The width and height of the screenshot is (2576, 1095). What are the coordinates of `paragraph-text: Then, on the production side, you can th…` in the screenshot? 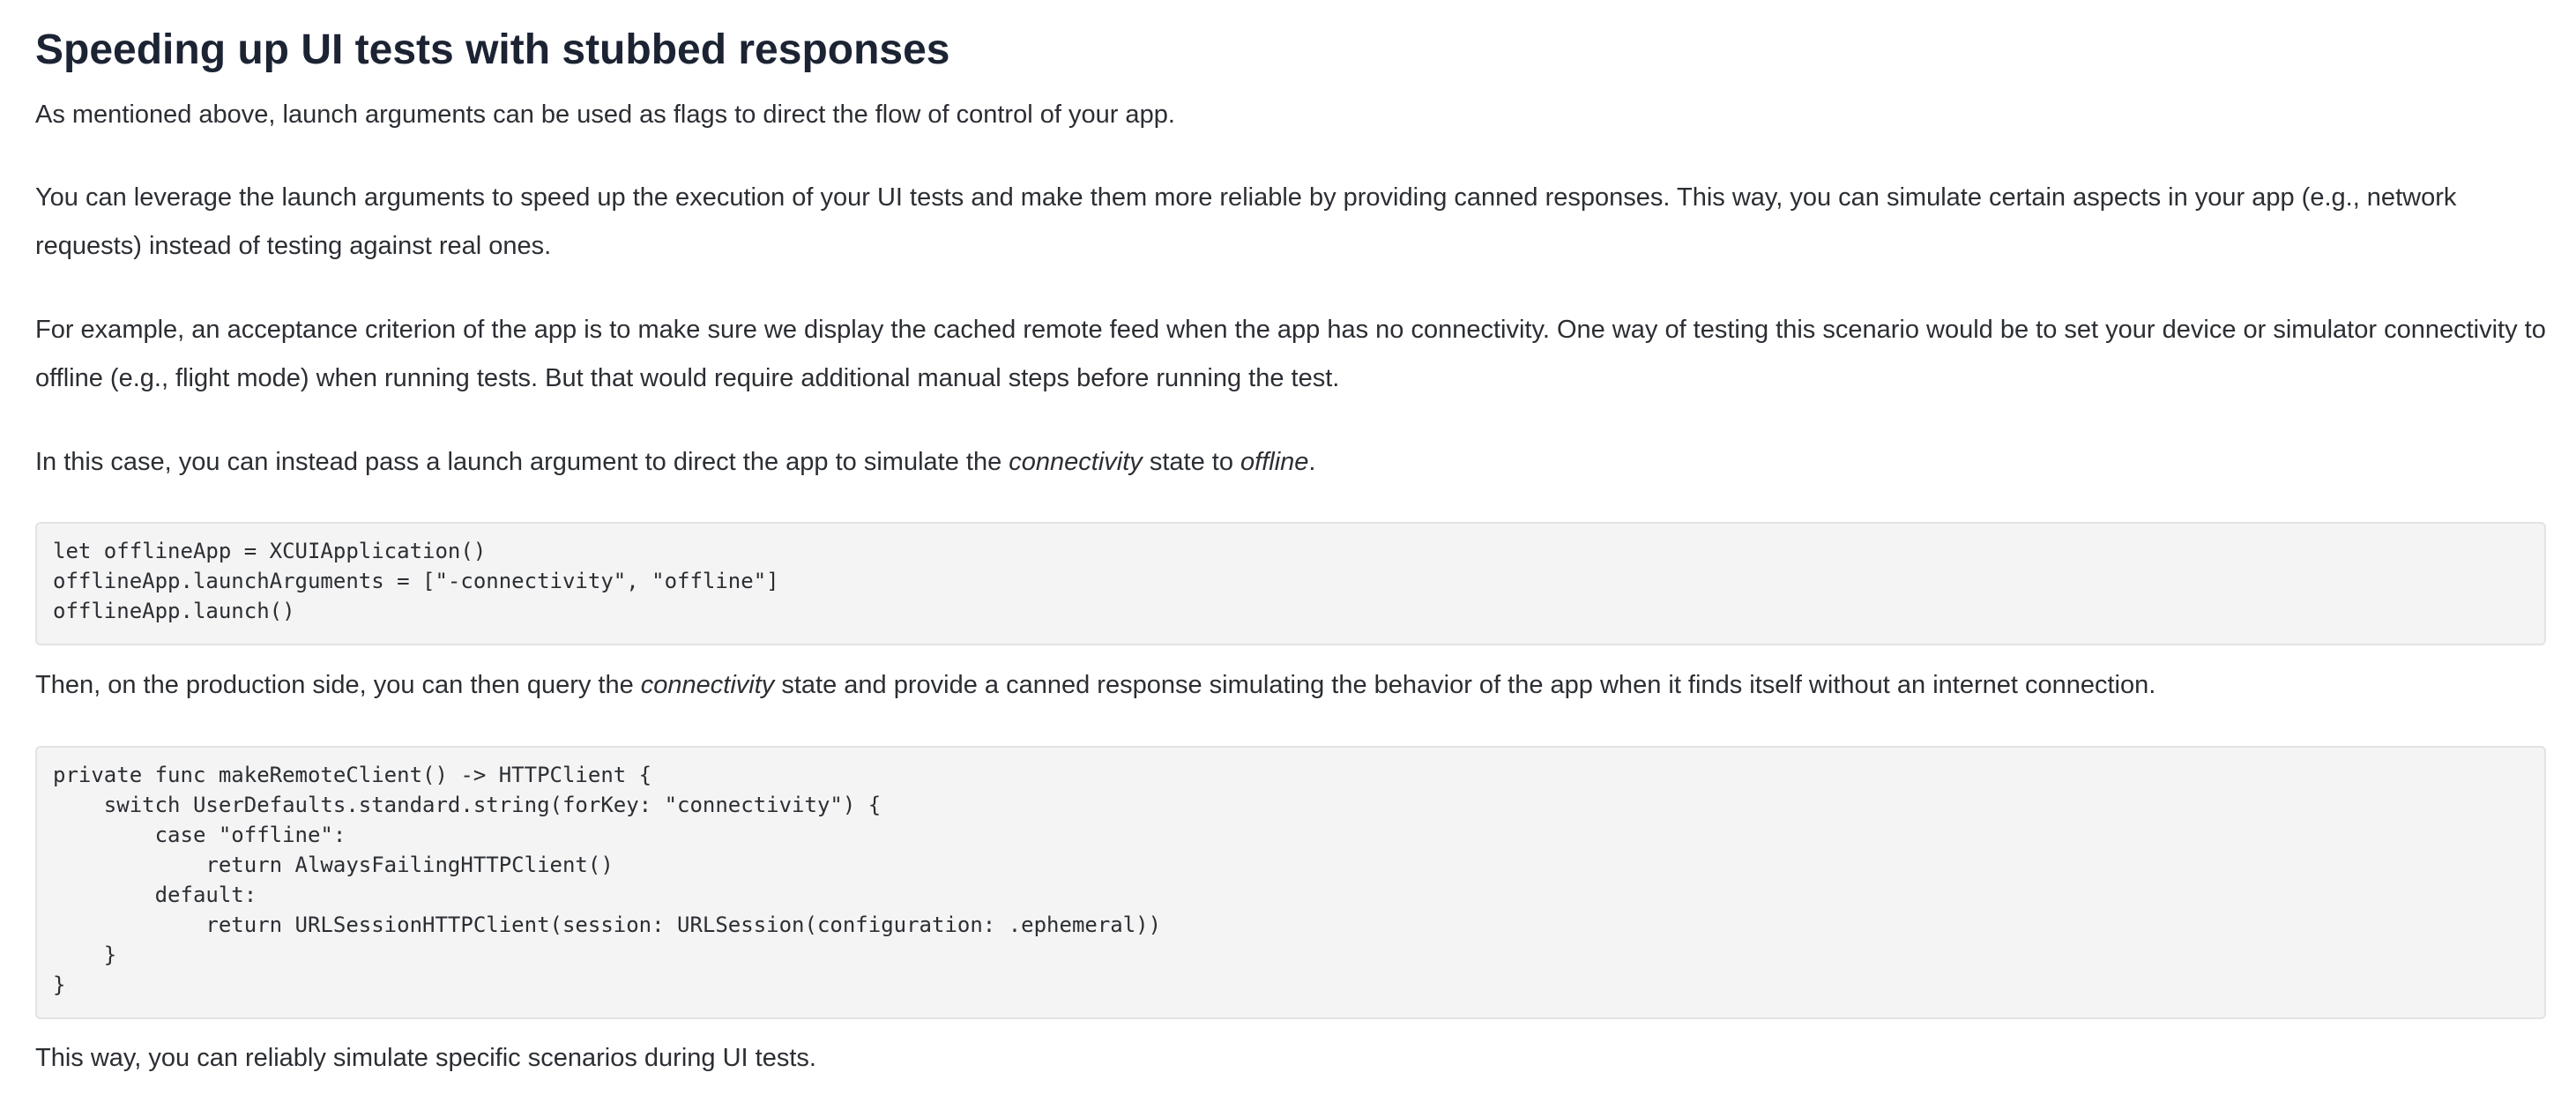 It's located at (338, 685).